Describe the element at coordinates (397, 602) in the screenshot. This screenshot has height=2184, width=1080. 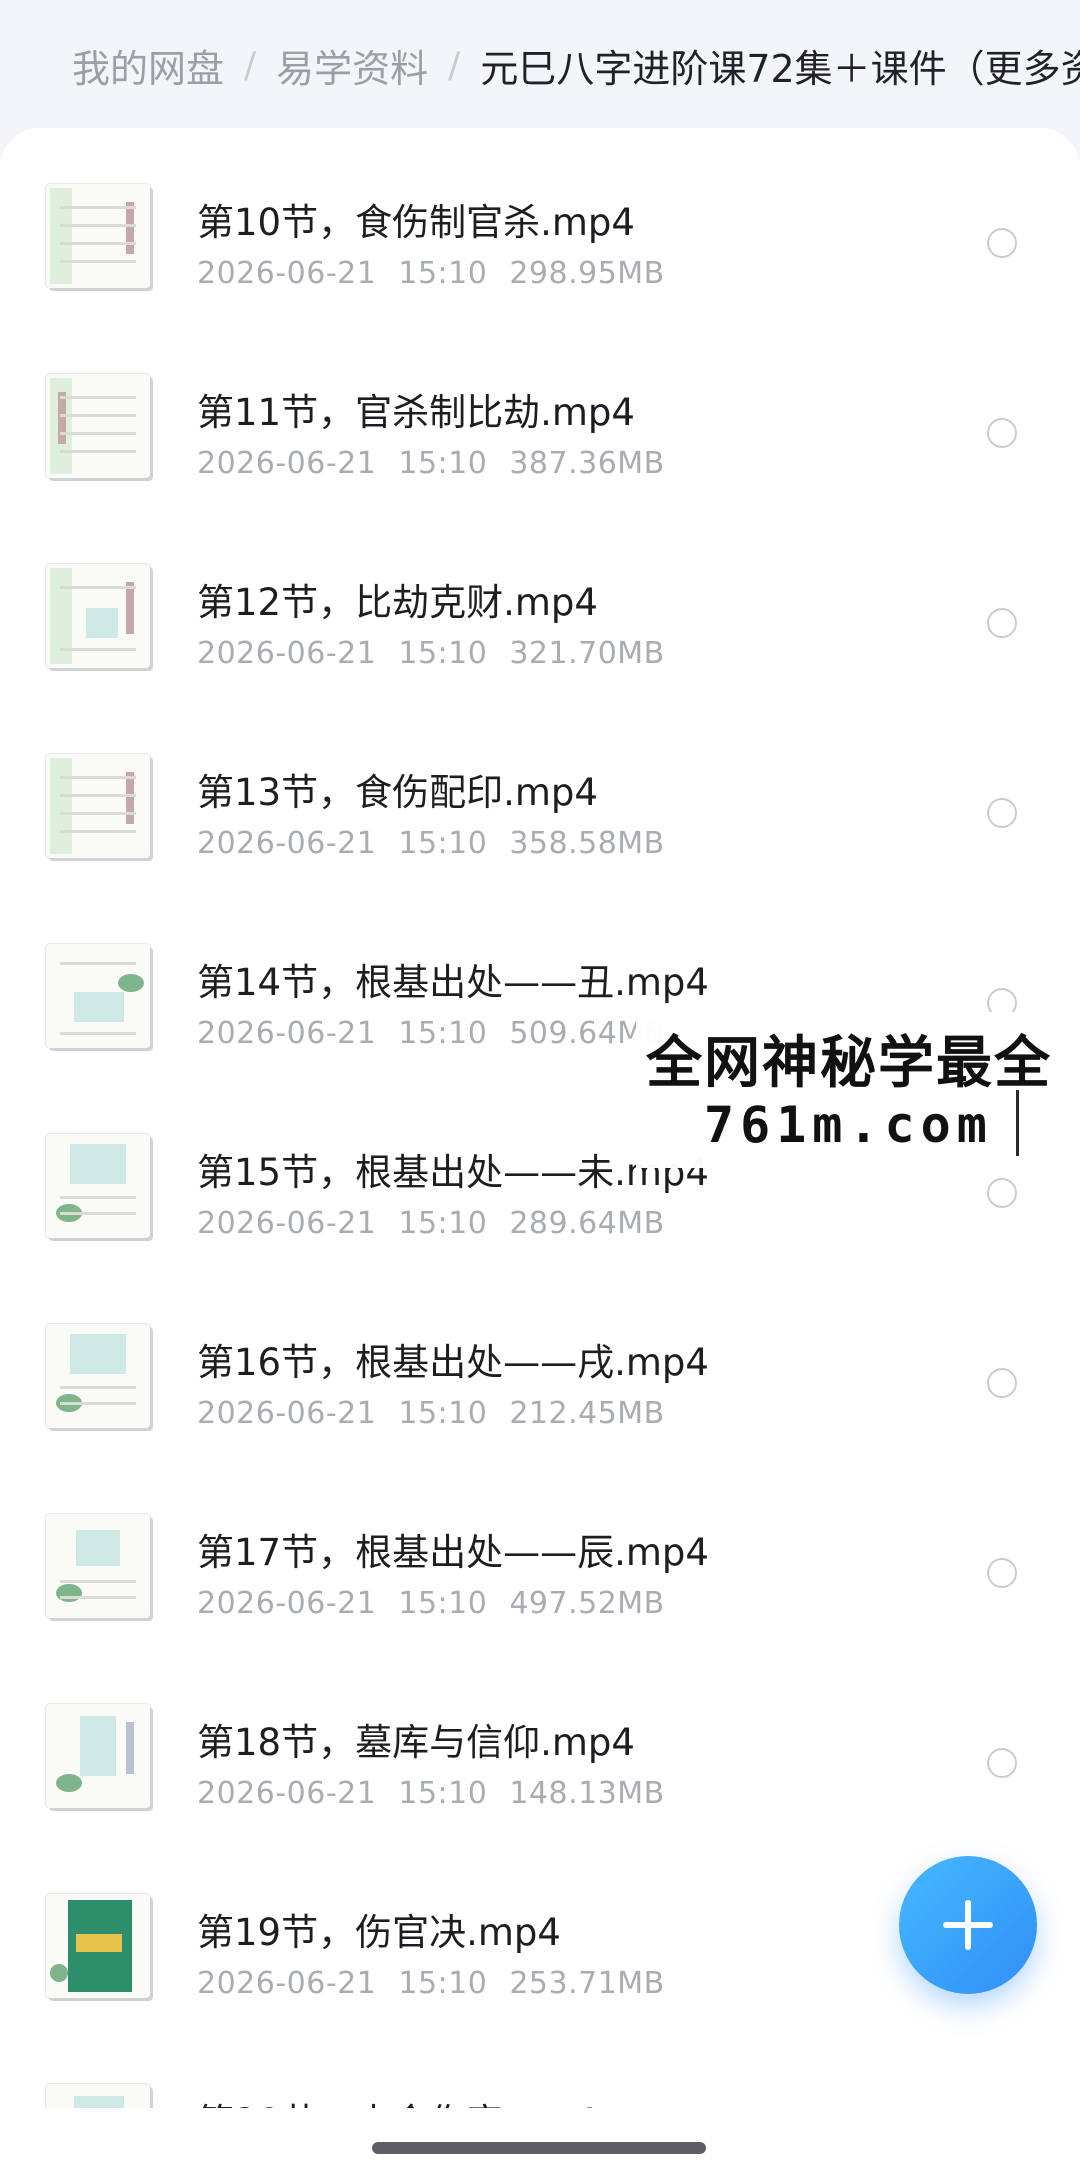
I see `file-name: 第12节，比劫克财.mp4` at that location.